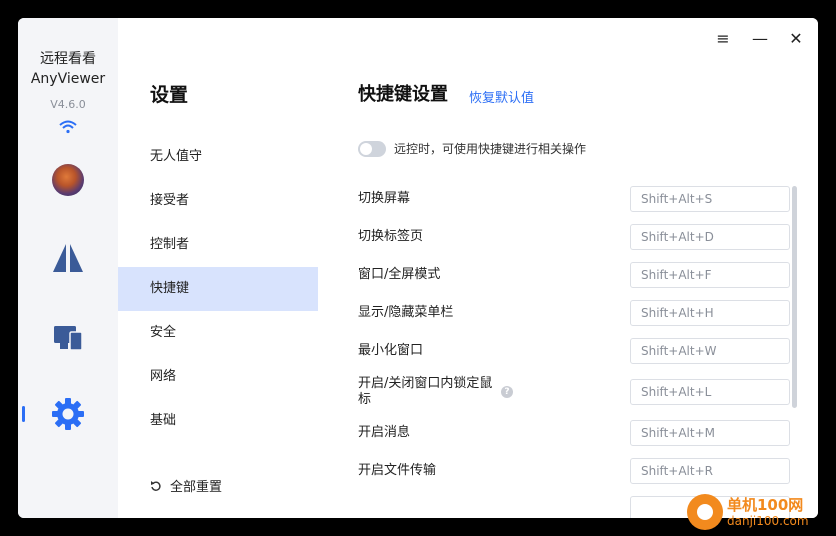 The width and height of the screenshot is (836, 536). What do you see at coordinates (403, 94) in the screenshot?
I see `page-title: 快捷键设置` at bounding box center [403, 94].